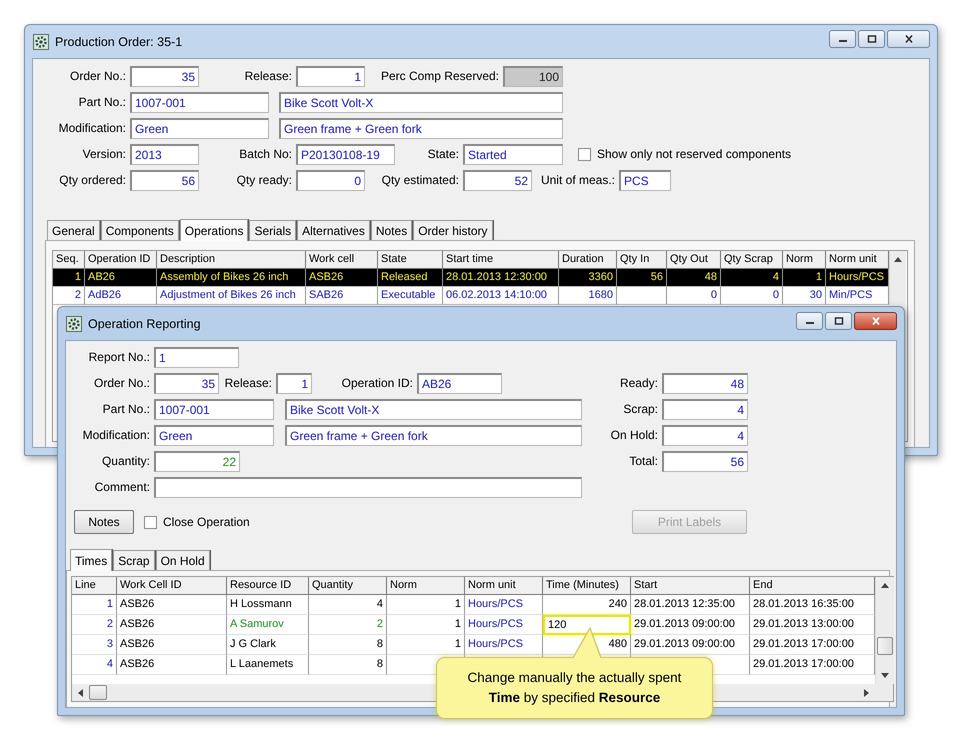 The height and width of the screenshot is (739, 962). What do you see at coordinates (122, 487) in the screenshot?
I see `field-label: Comment:` at bounding box center [122, 487].